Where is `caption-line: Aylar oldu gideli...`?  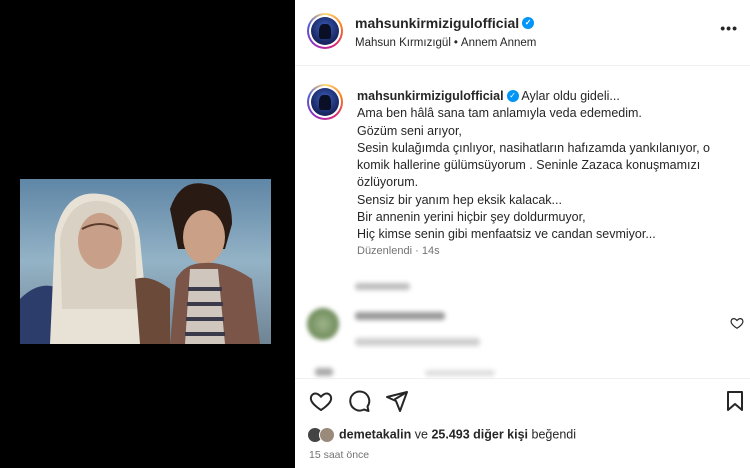
caption-line: Aylar oldu gideli... is located at coordinates (570, 96).